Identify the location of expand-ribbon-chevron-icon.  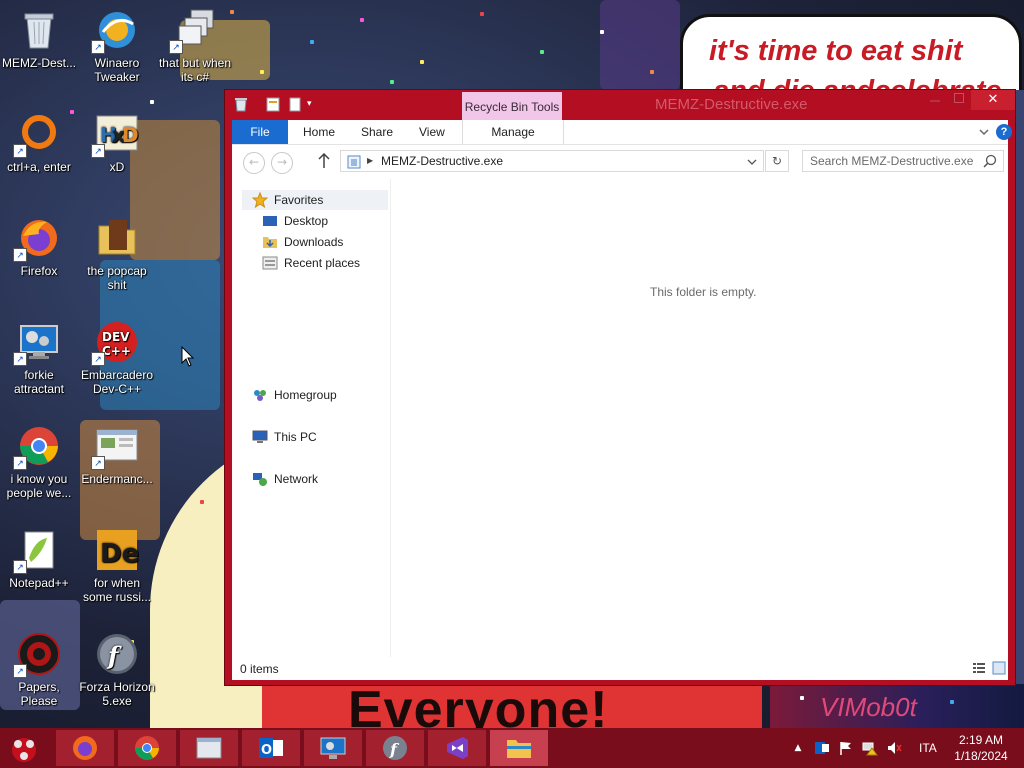
(984, 132).